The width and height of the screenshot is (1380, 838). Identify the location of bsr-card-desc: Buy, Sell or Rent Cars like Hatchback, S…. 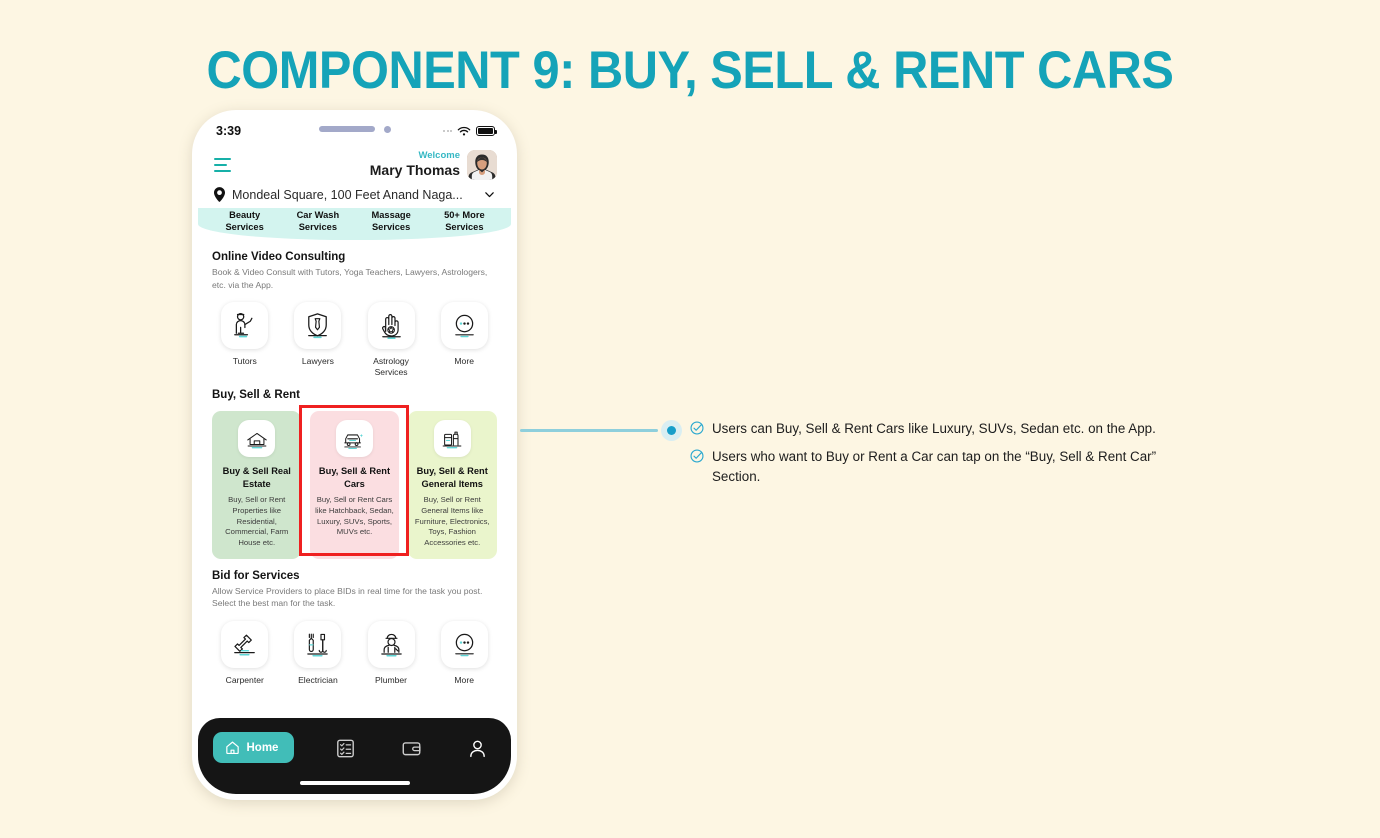
(354, 516).